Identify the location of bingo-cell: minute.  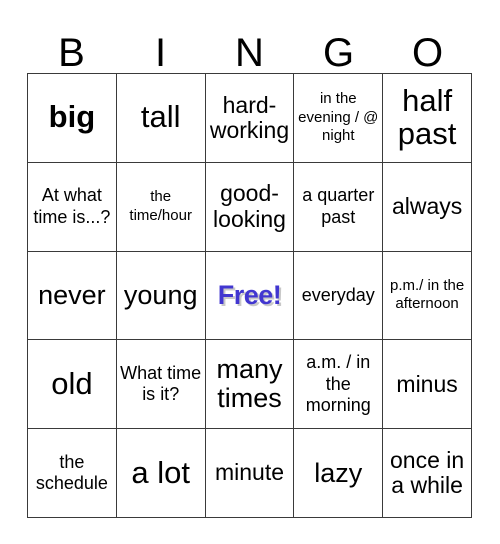
(250, 473).